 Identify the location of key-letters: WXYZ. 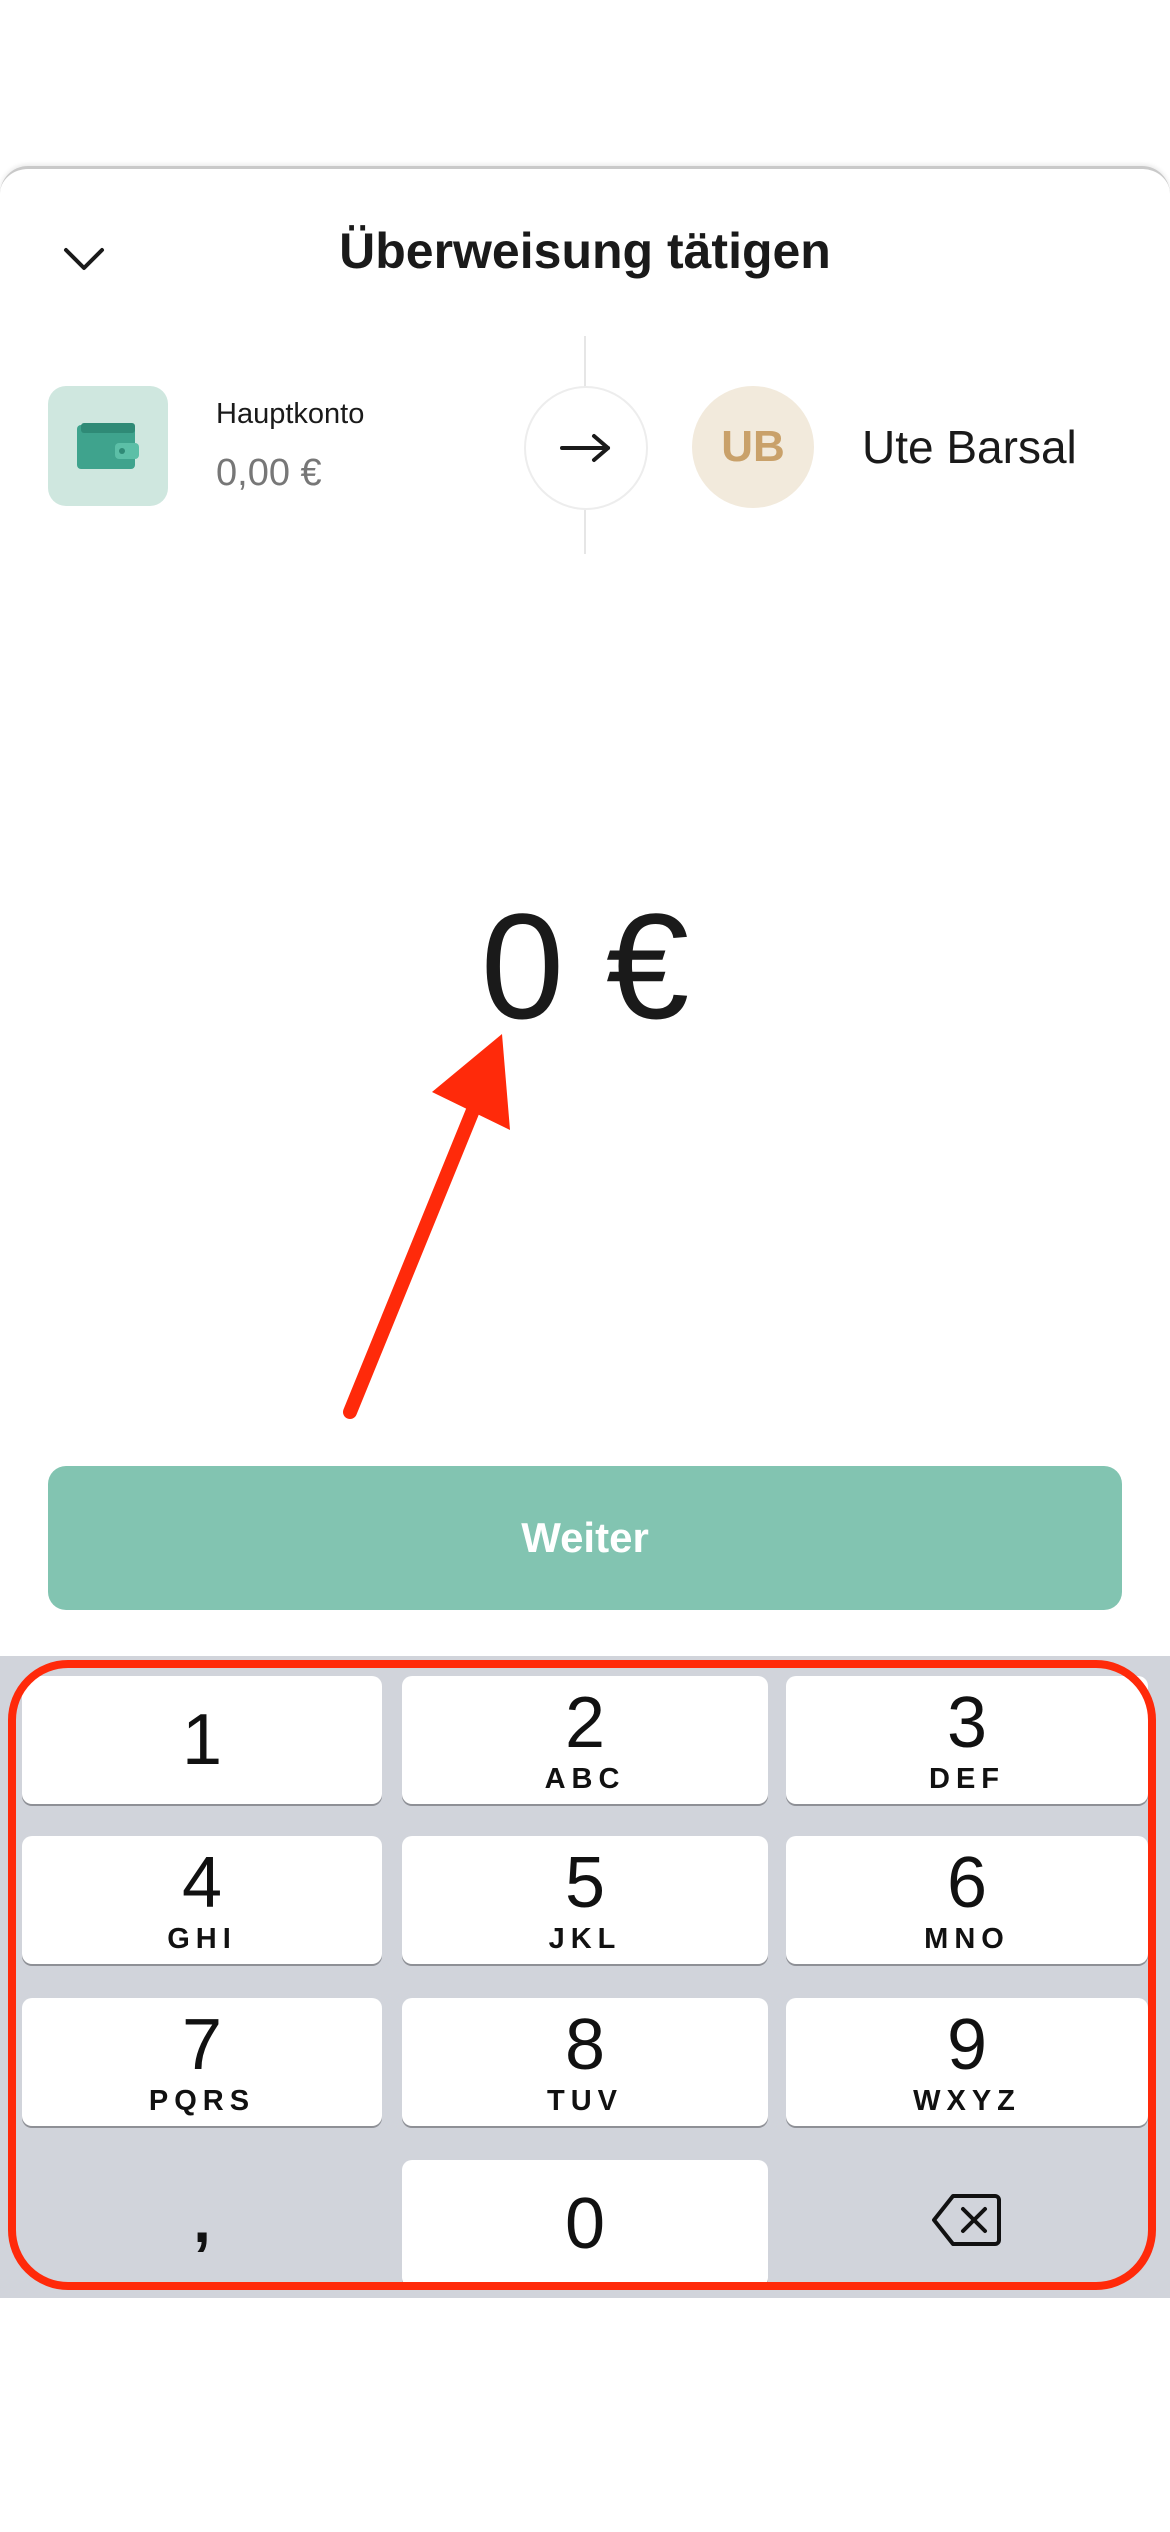
(967, 2100).